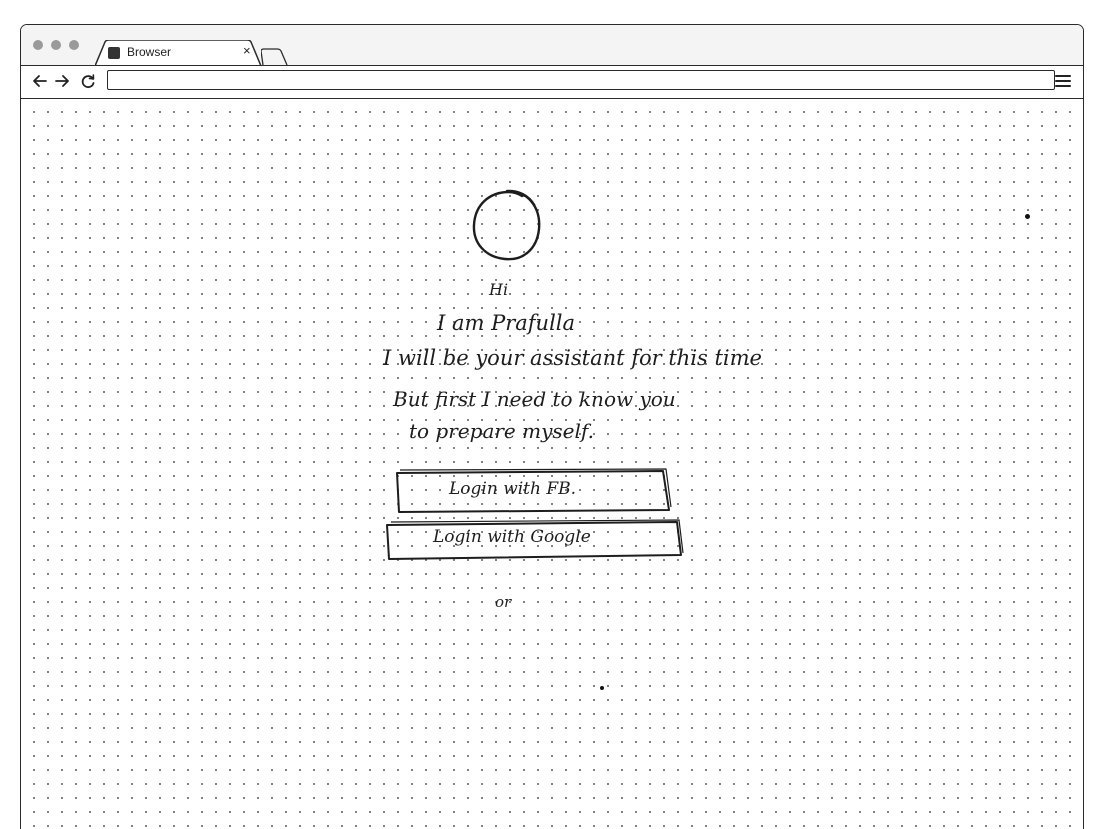  What do you see at coordinates (179, 53) in the screenshot?
I see `browser-tab: Browser ×` at bounding box center [179, 53].